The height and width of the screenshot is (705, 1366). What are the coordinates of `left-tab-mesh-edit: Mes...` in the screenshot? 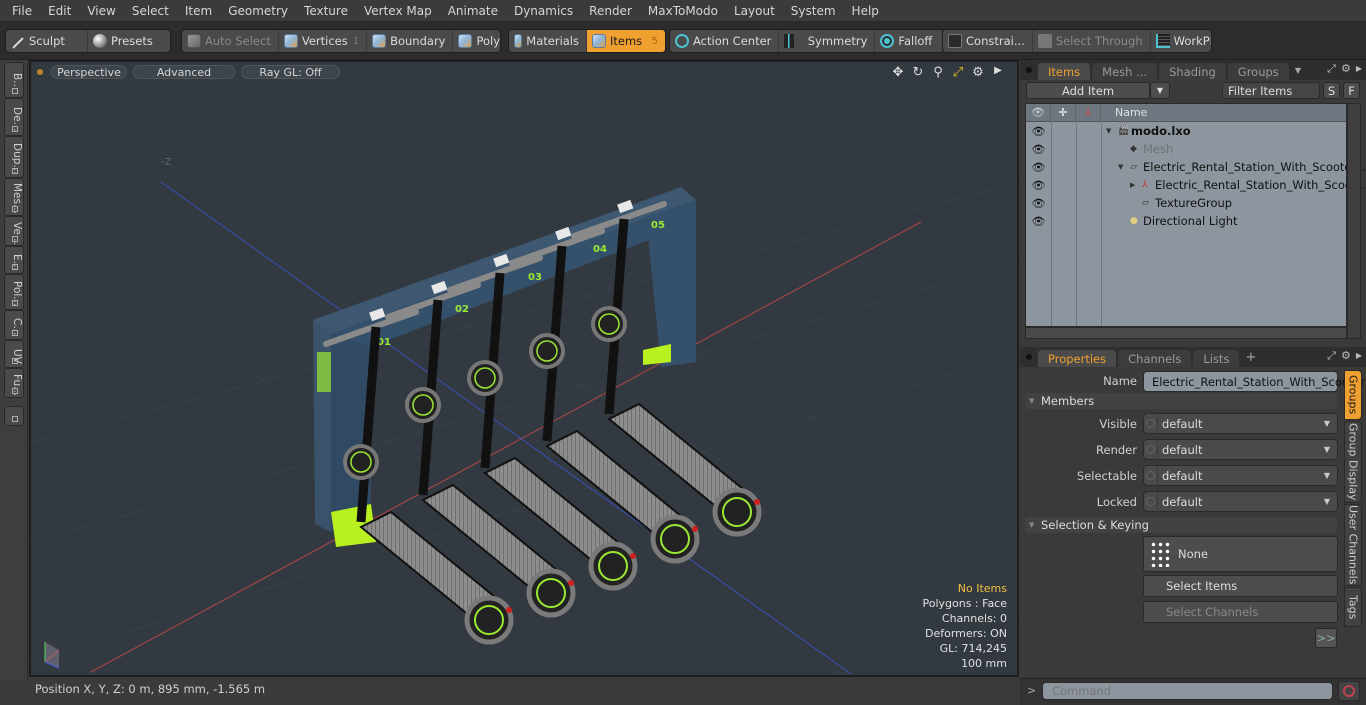 It's located at (14, 197).